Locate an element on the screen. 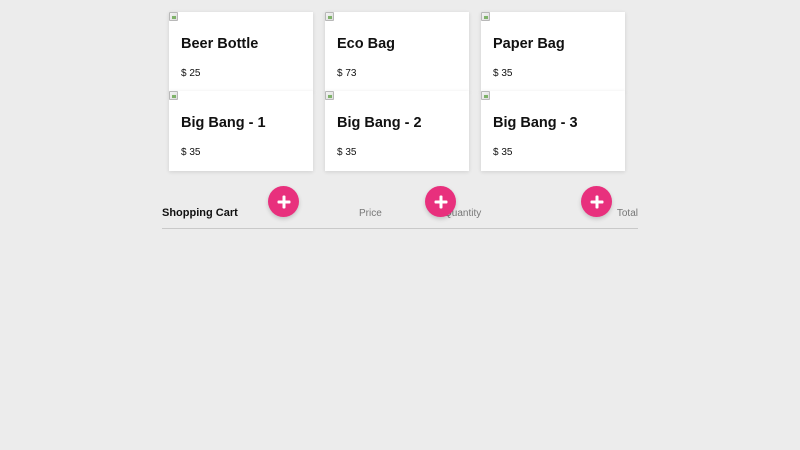  product-name: Big Bang - 3 is located at coordinates (535, 123).